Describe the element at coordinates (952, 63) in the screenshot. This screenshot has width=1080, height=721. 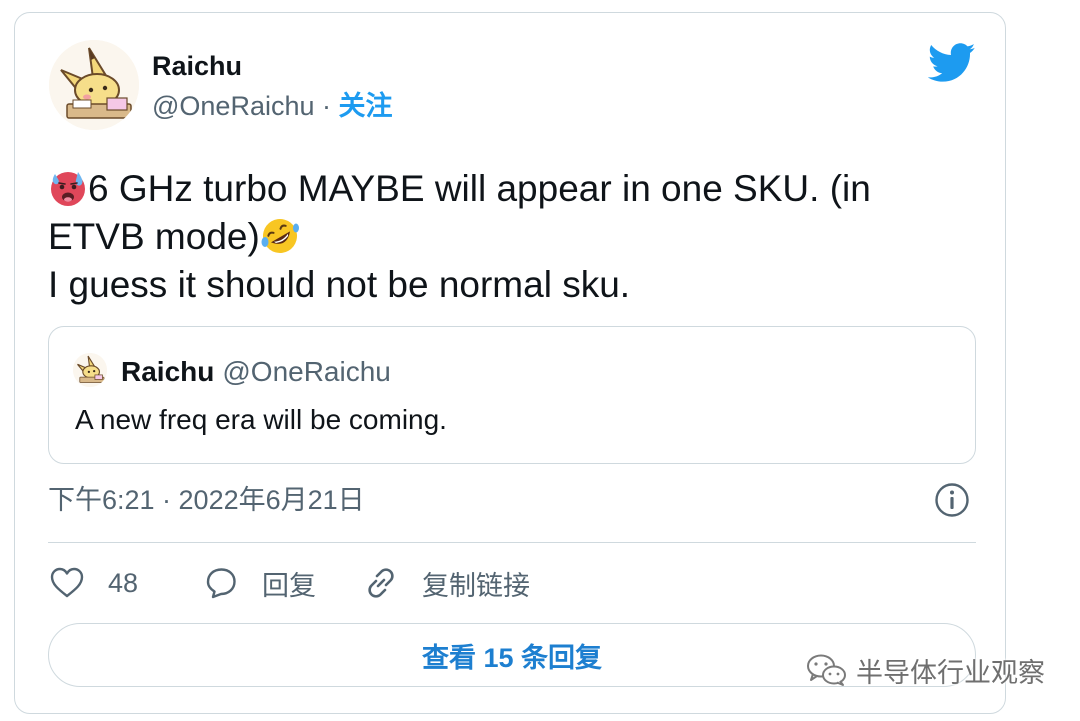
I see `twitter-bird-icon` at that location.